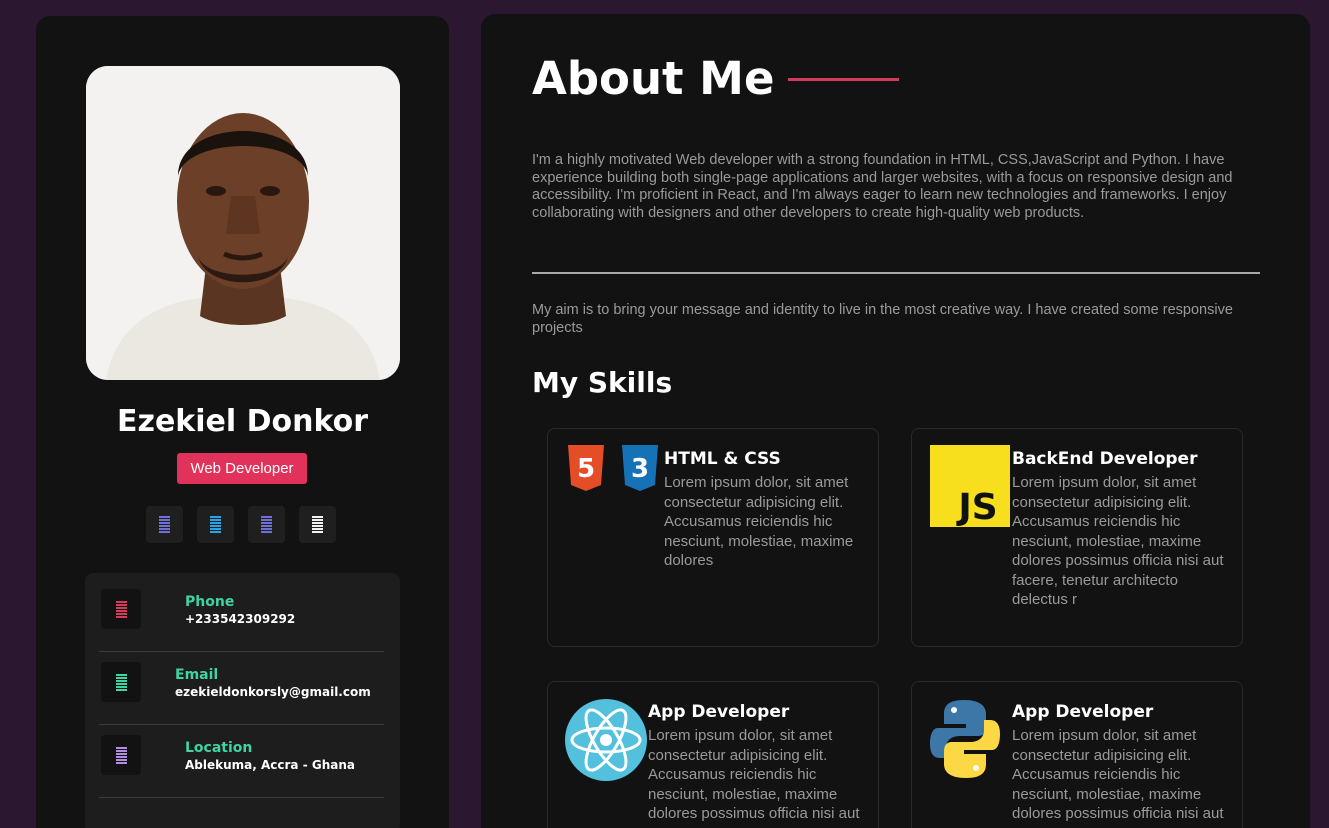 The width and height of the screenshot is (1329, 828). I want to click on skills-title: My Skills, so click(602, 382).